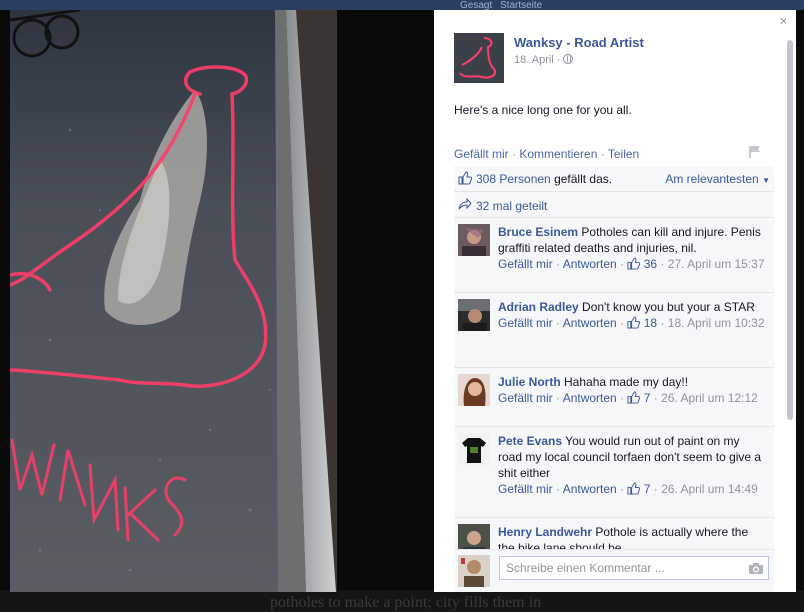  Describe the element at coordinates (538, 232) in the screenshot. I see `comment-author: Bruce Esinem` at that location.